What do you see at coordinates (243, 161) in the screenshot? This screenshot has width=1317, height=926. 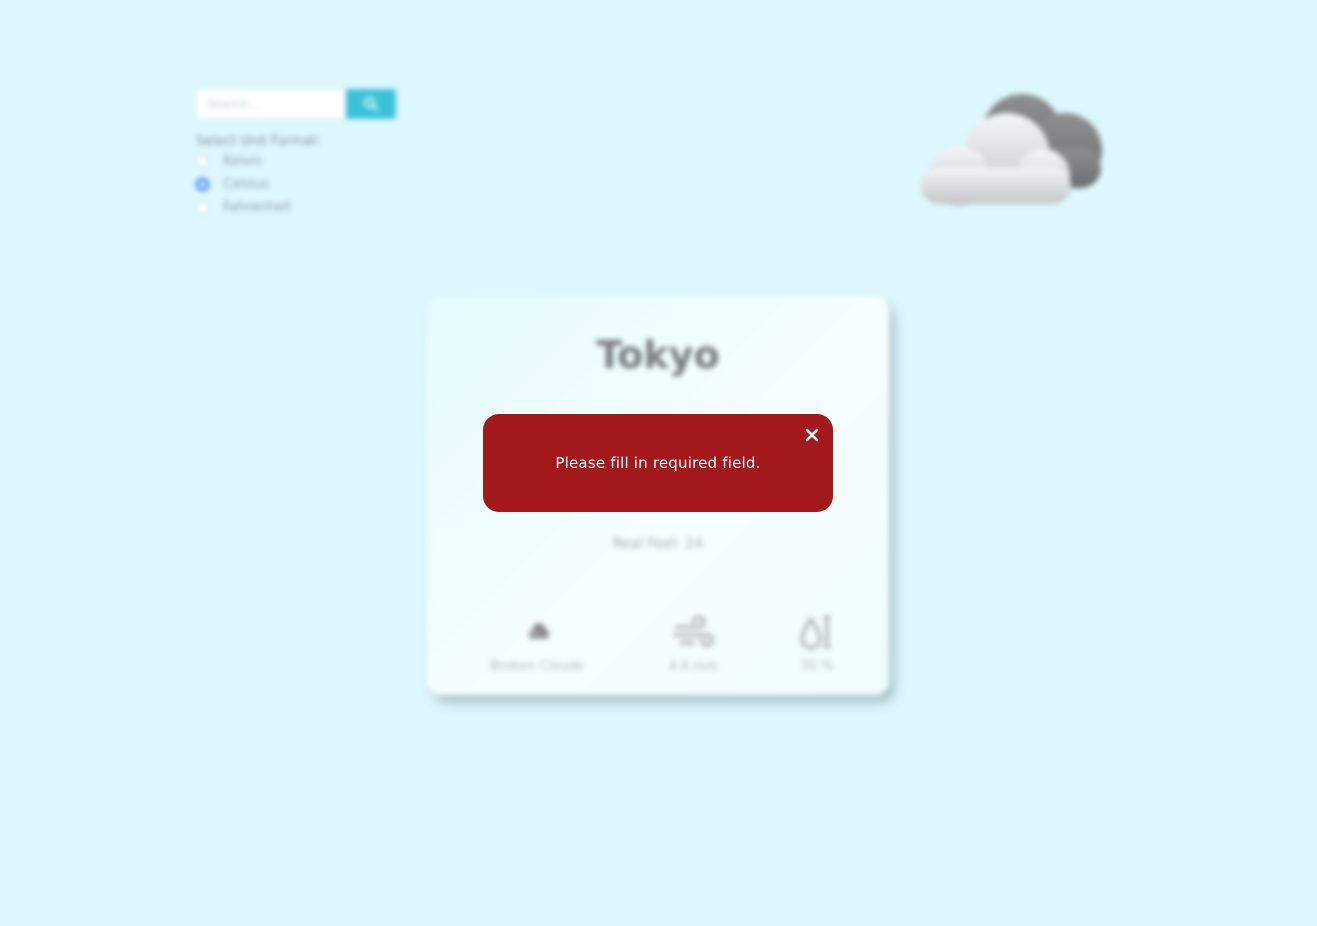 I see `kelvin-label: Kelvin` at bounding box center [243, 161].